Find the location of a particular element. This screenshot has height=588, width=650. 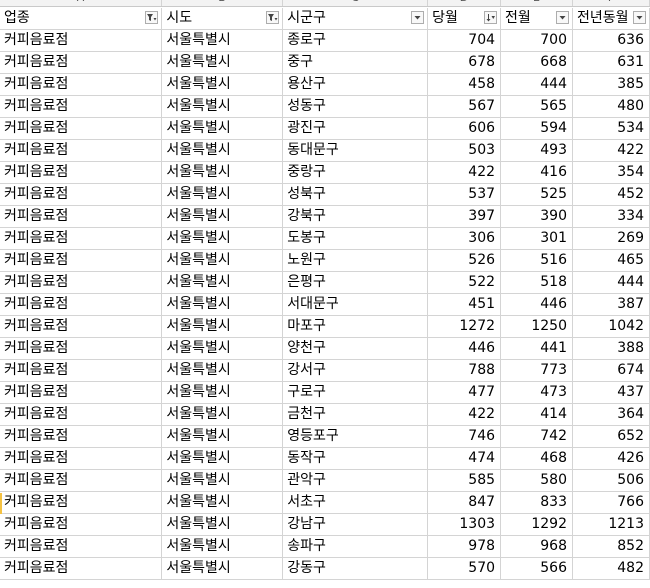

cell-d: 704 is located at coordinates (464, 40).